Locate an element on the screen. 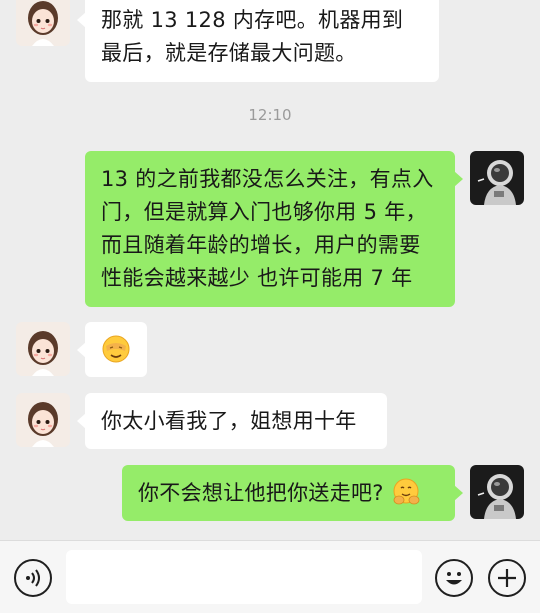 The height and width of the screenshot is (613, 540). smiley-icon is located at coordinates (454, 578).